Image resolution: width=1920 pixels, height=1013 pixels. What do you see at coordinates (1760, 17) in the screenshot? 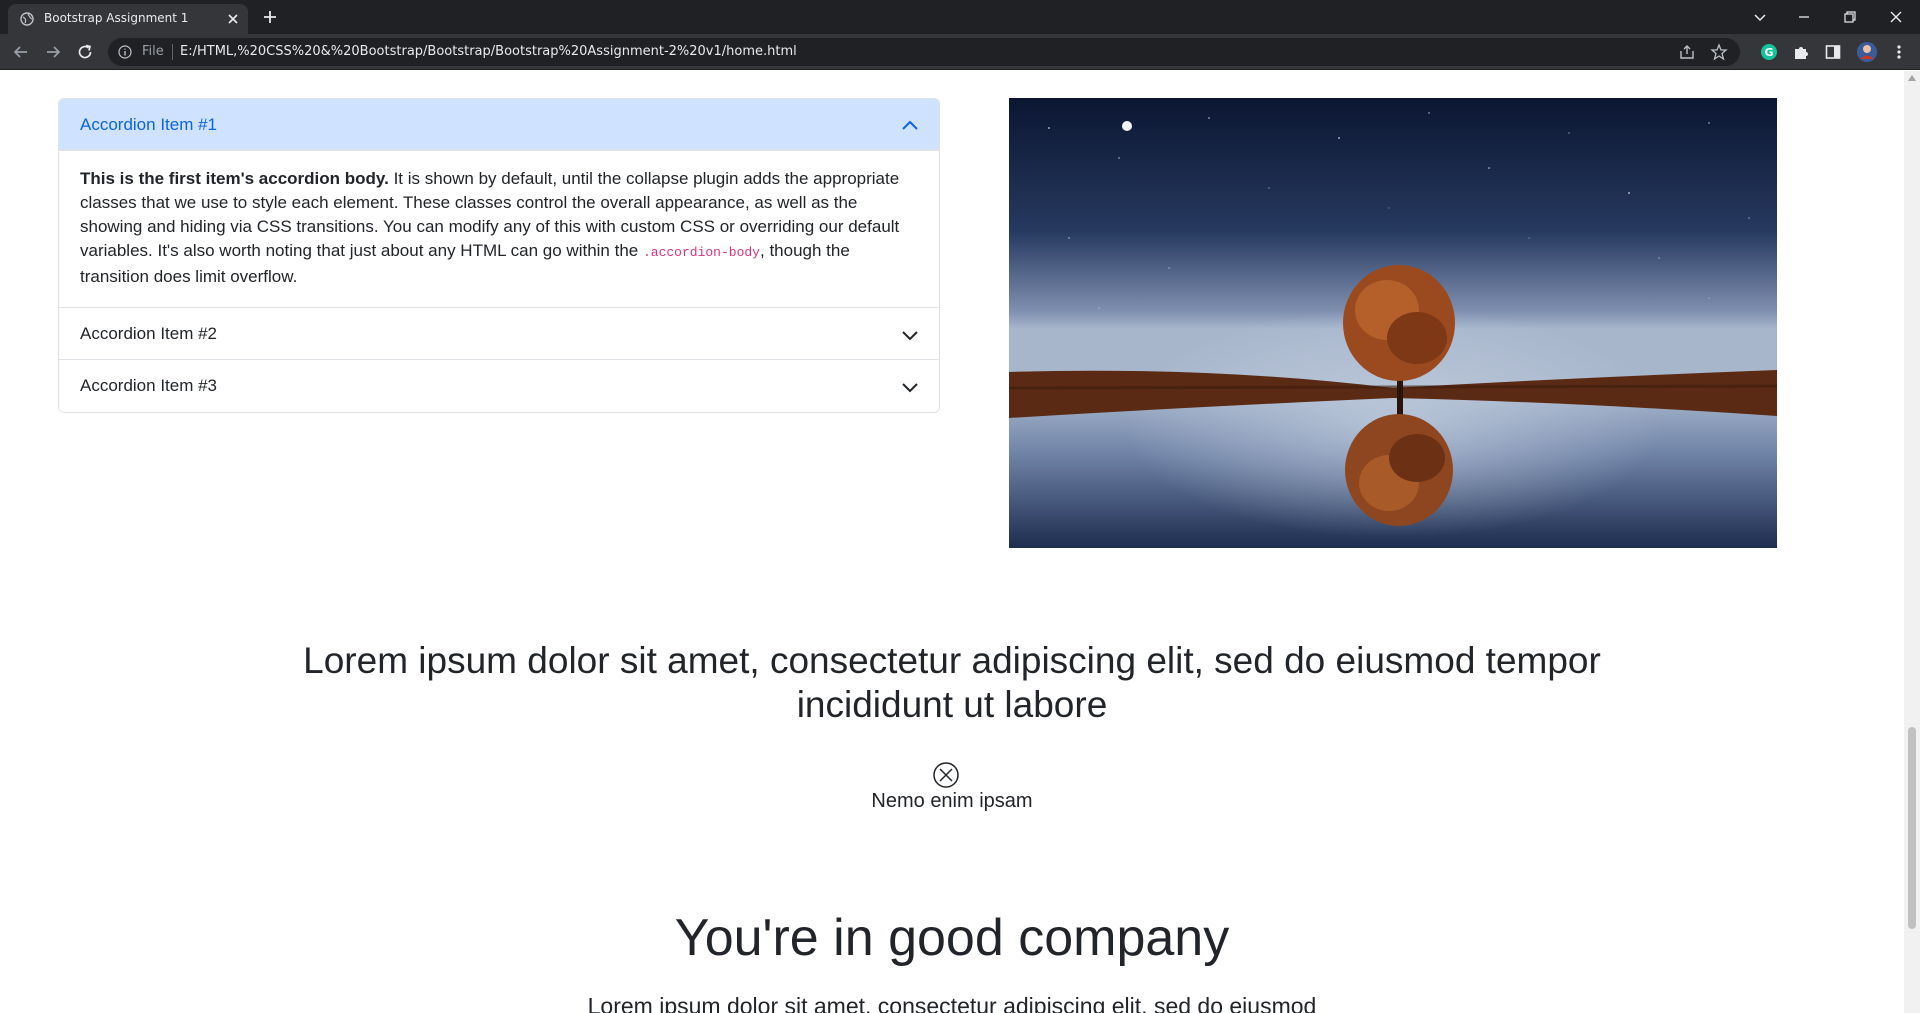
I see `tab-search-icon` at bounding box center [1760, 17].